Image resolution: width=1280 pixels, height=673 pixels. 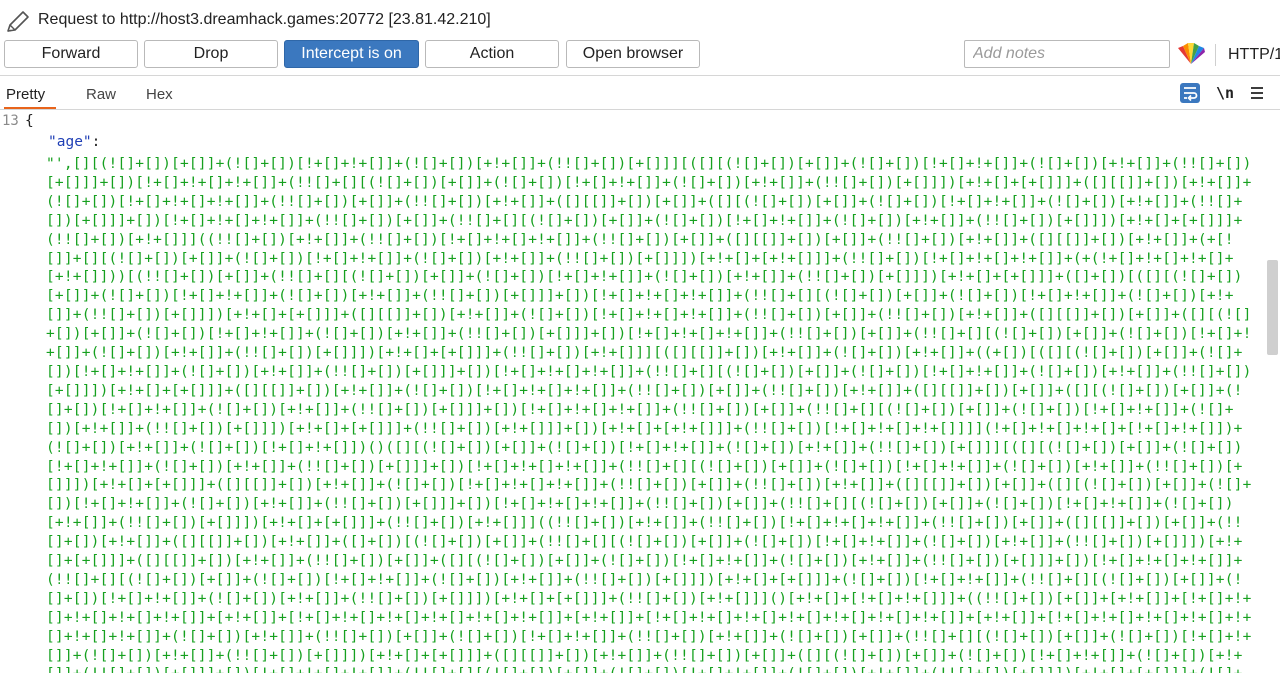 What do you see at coordinates (29, 121) in the screenshot?
I see `json-open-brace: {` at bounding box center [29, 121].